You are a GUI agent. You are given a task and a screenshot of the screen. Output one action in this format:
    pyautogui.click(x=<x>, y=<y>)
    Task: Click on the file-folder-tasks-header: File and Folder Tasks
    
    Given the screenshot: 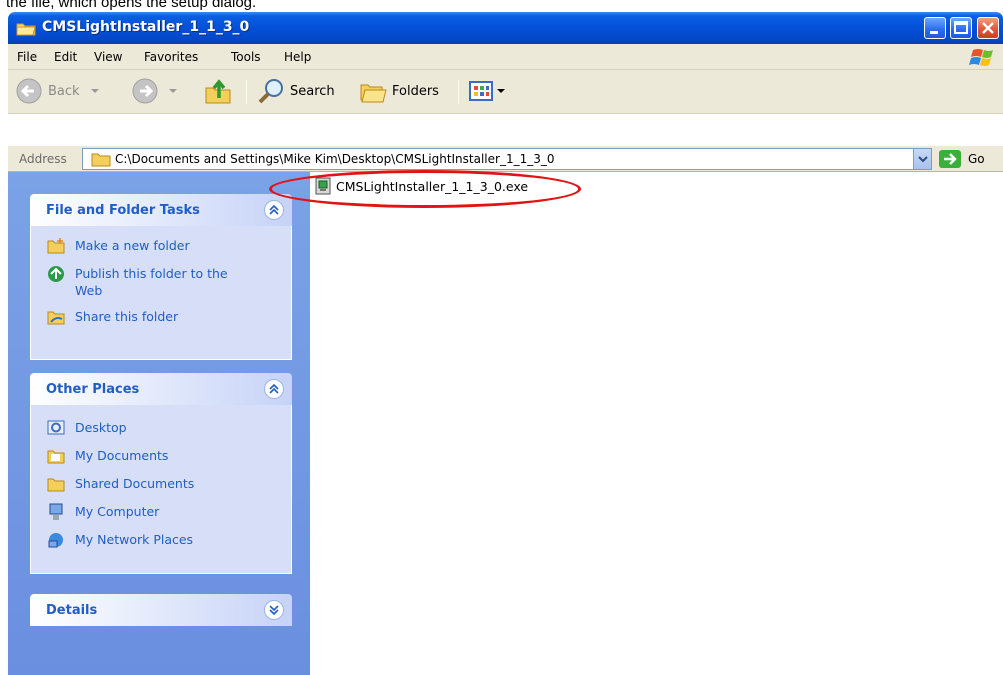 What is the action you would take?
    pyautogui.click(x=161, y=210)
    